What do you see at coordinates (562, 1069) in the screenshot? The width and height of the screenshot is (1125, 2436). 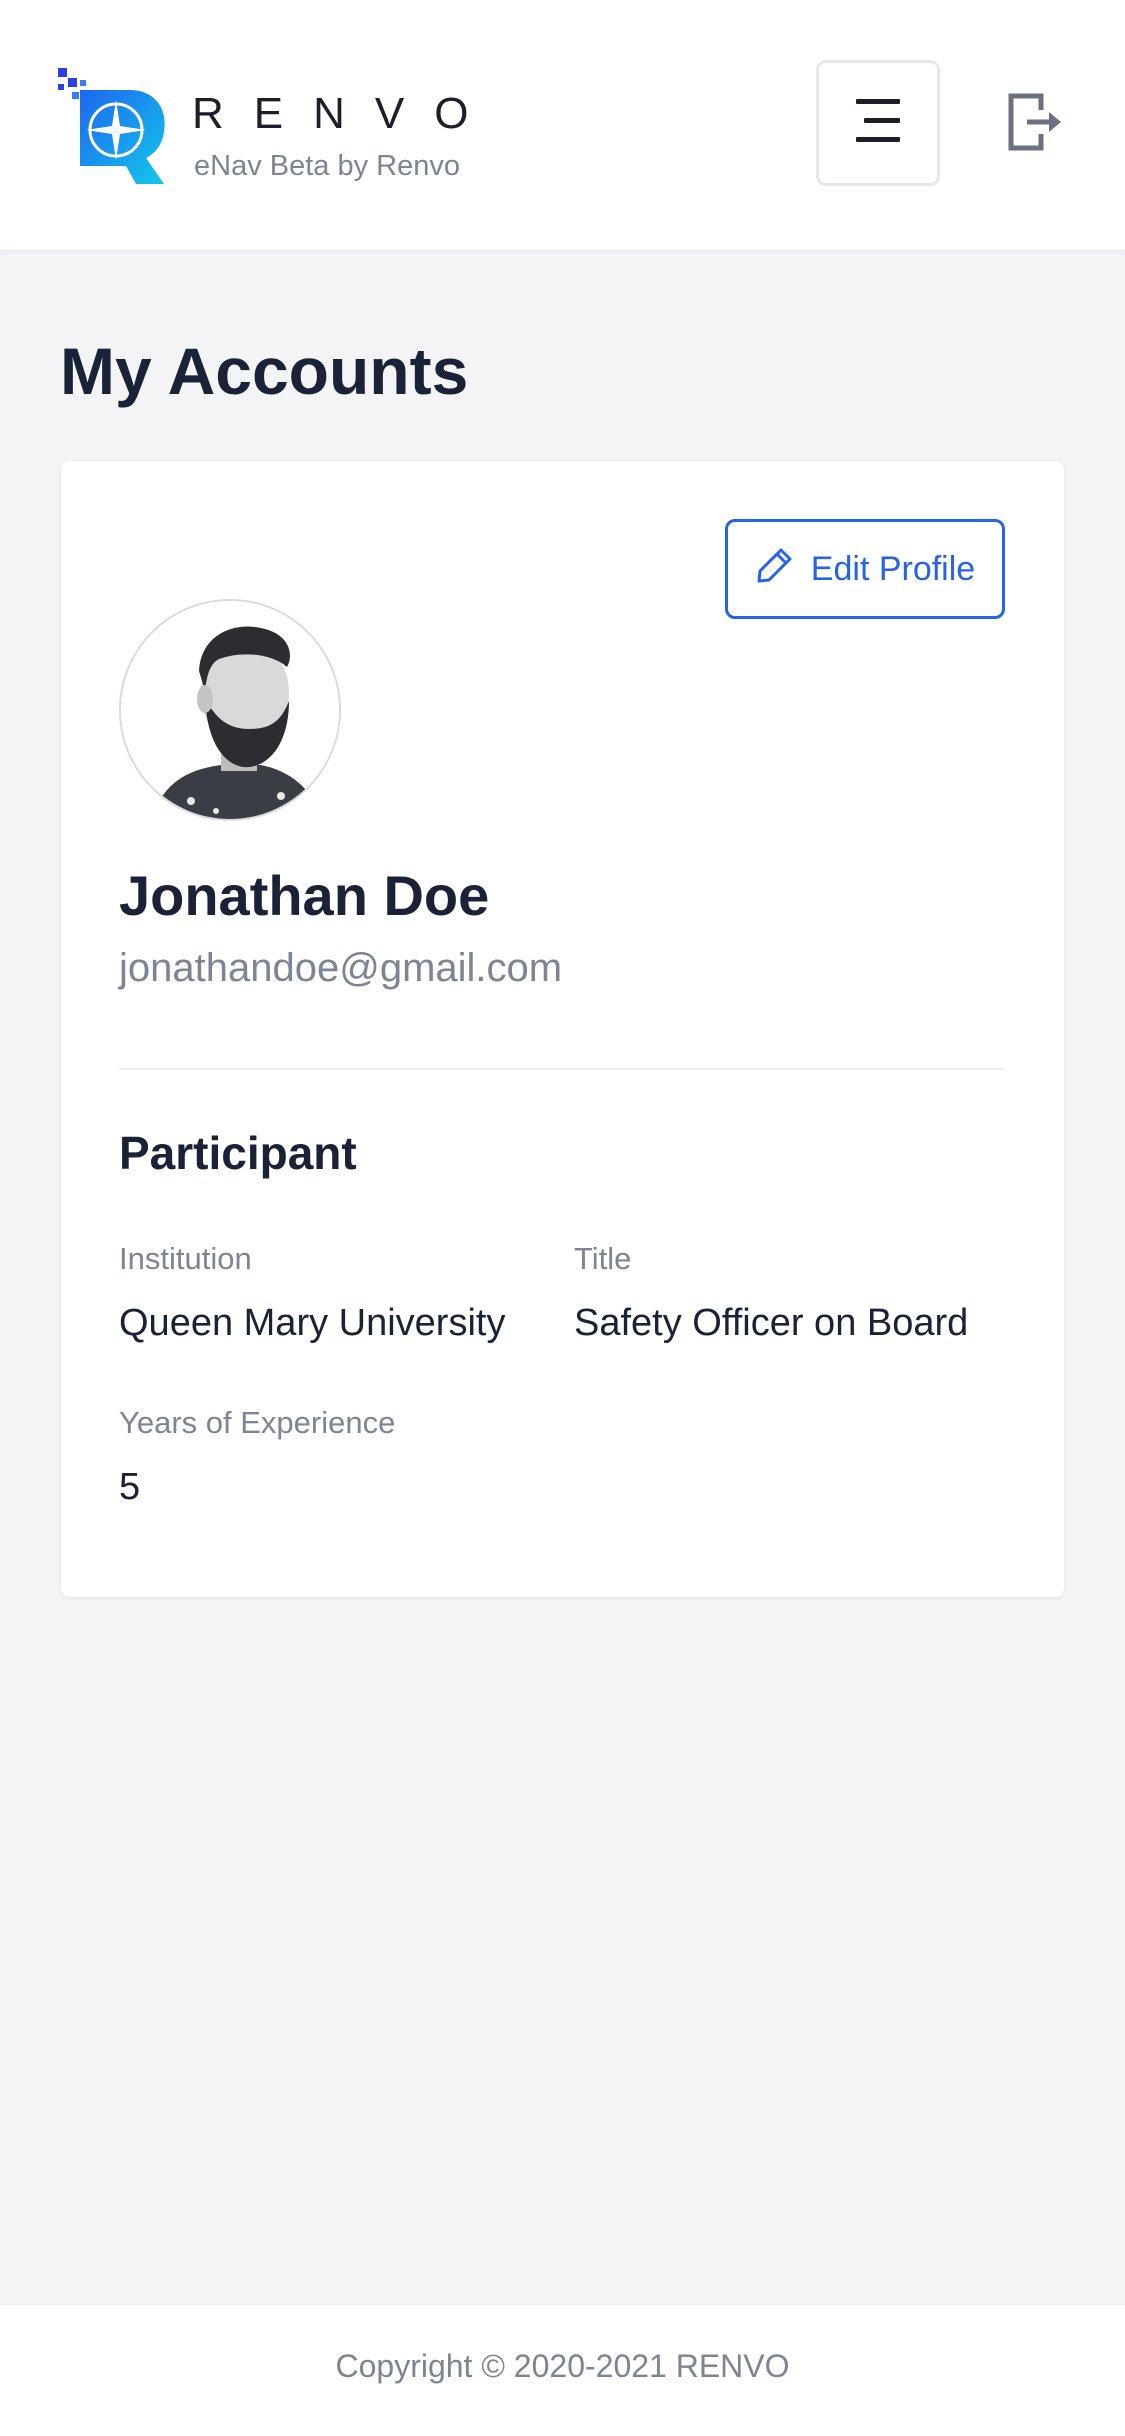 I see `divider` at bounding box center [562, 1069].